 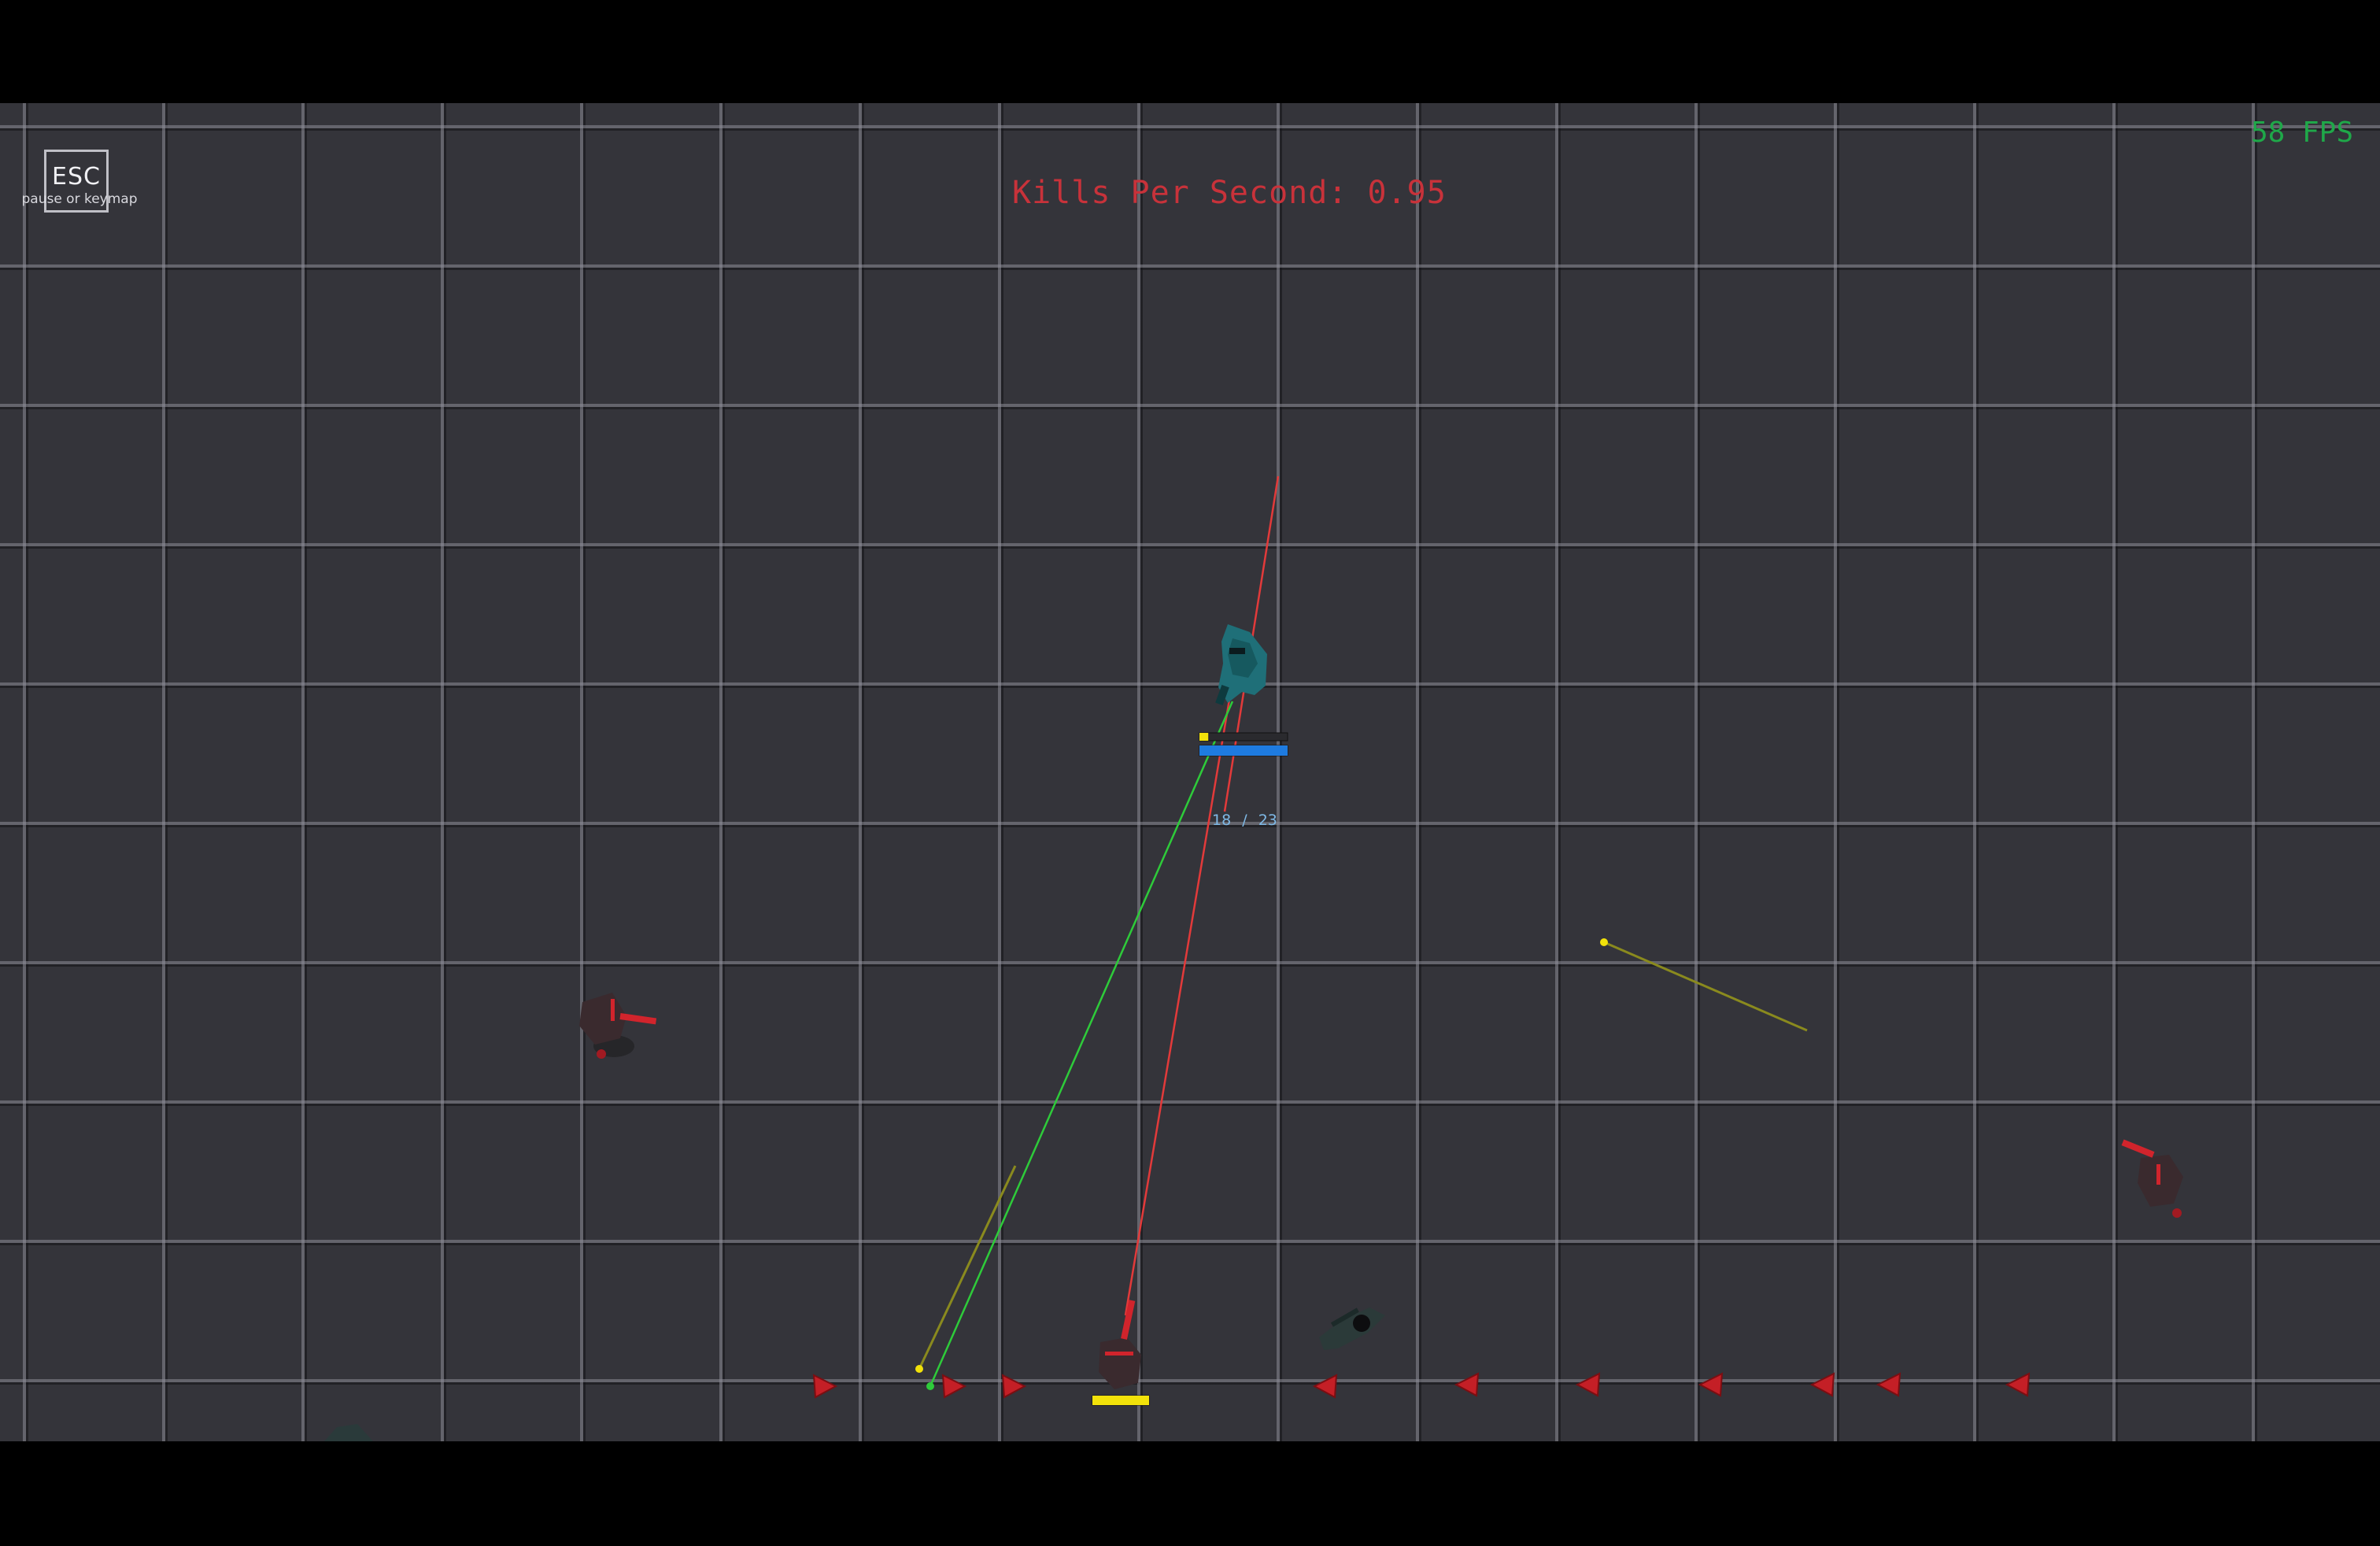 What do you see at coordinates (1267, 820) in the screenshot?
I see `ammo-max: 23` at bounding box center [1267, 820].